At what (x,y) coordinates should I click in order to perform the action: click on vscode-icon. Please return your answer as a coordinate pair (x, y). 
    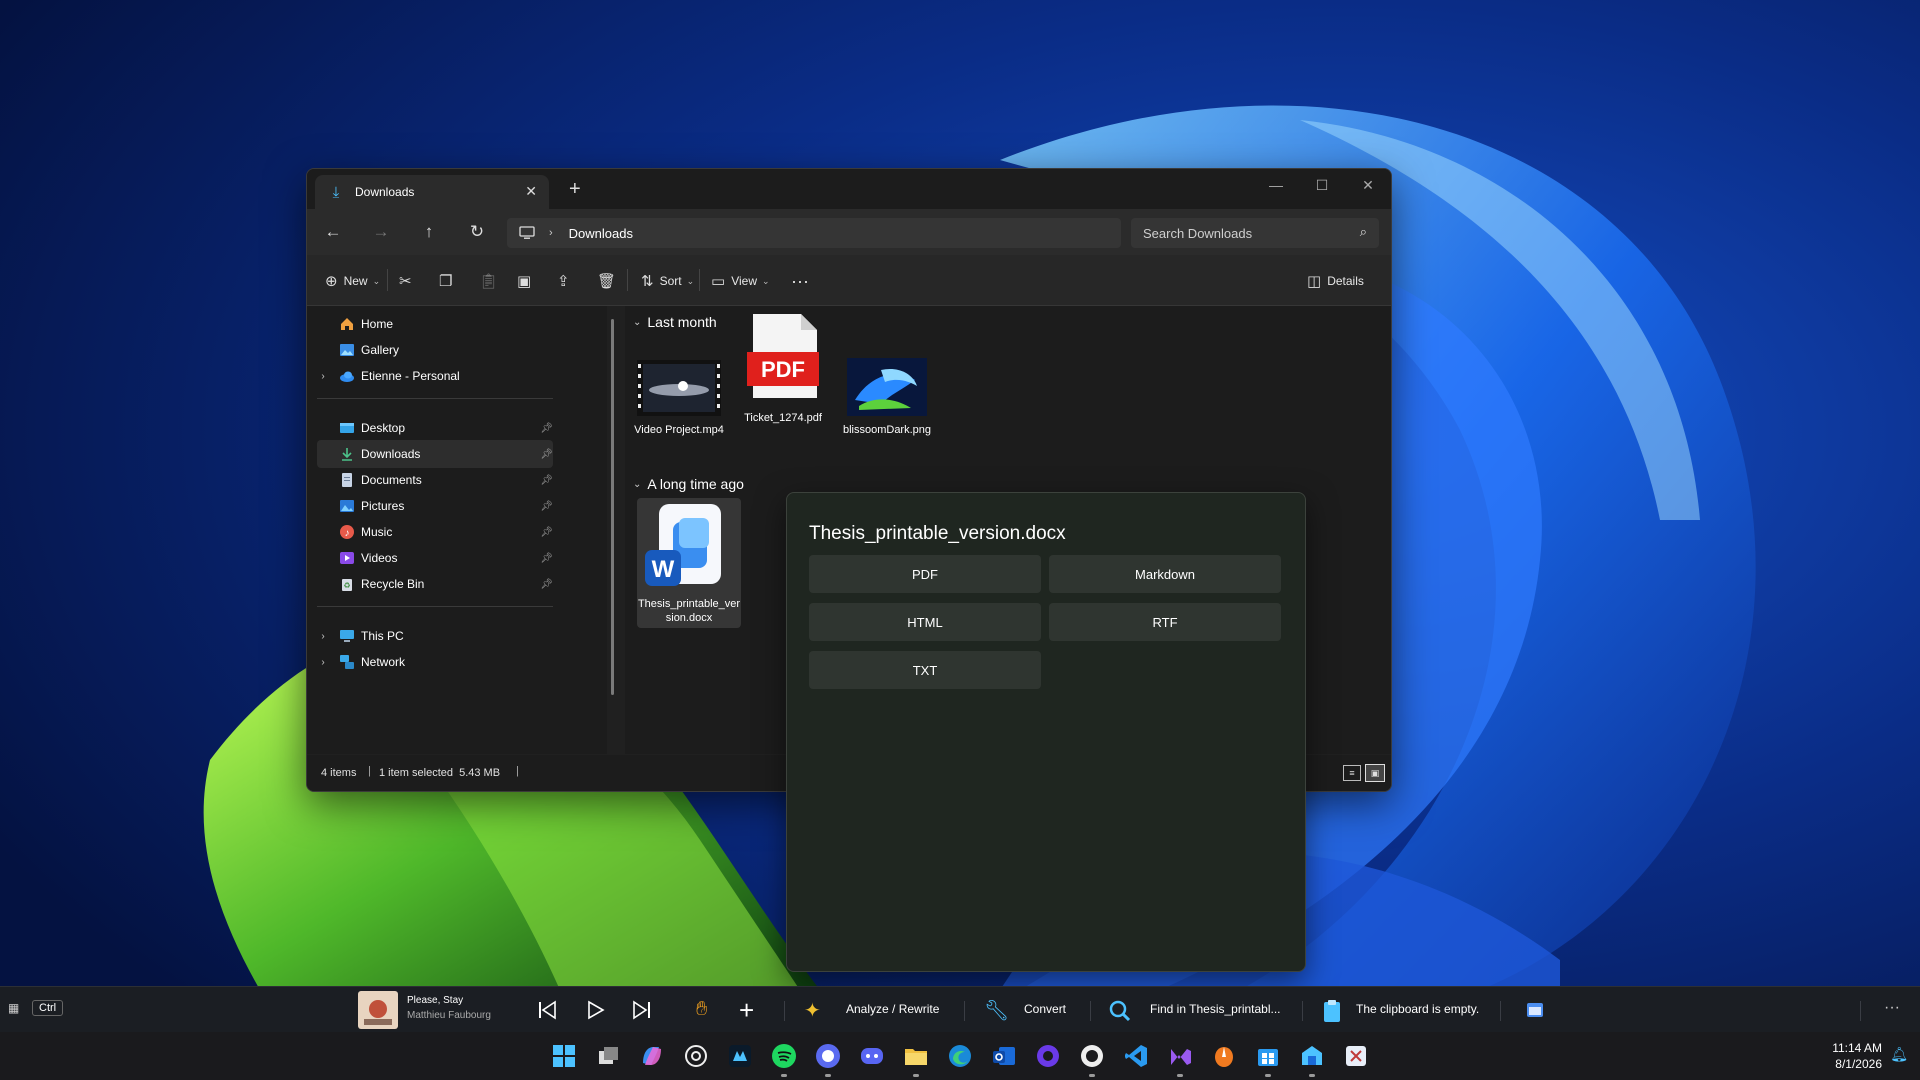
    Looking at the image, I should click on (1136, 1056).